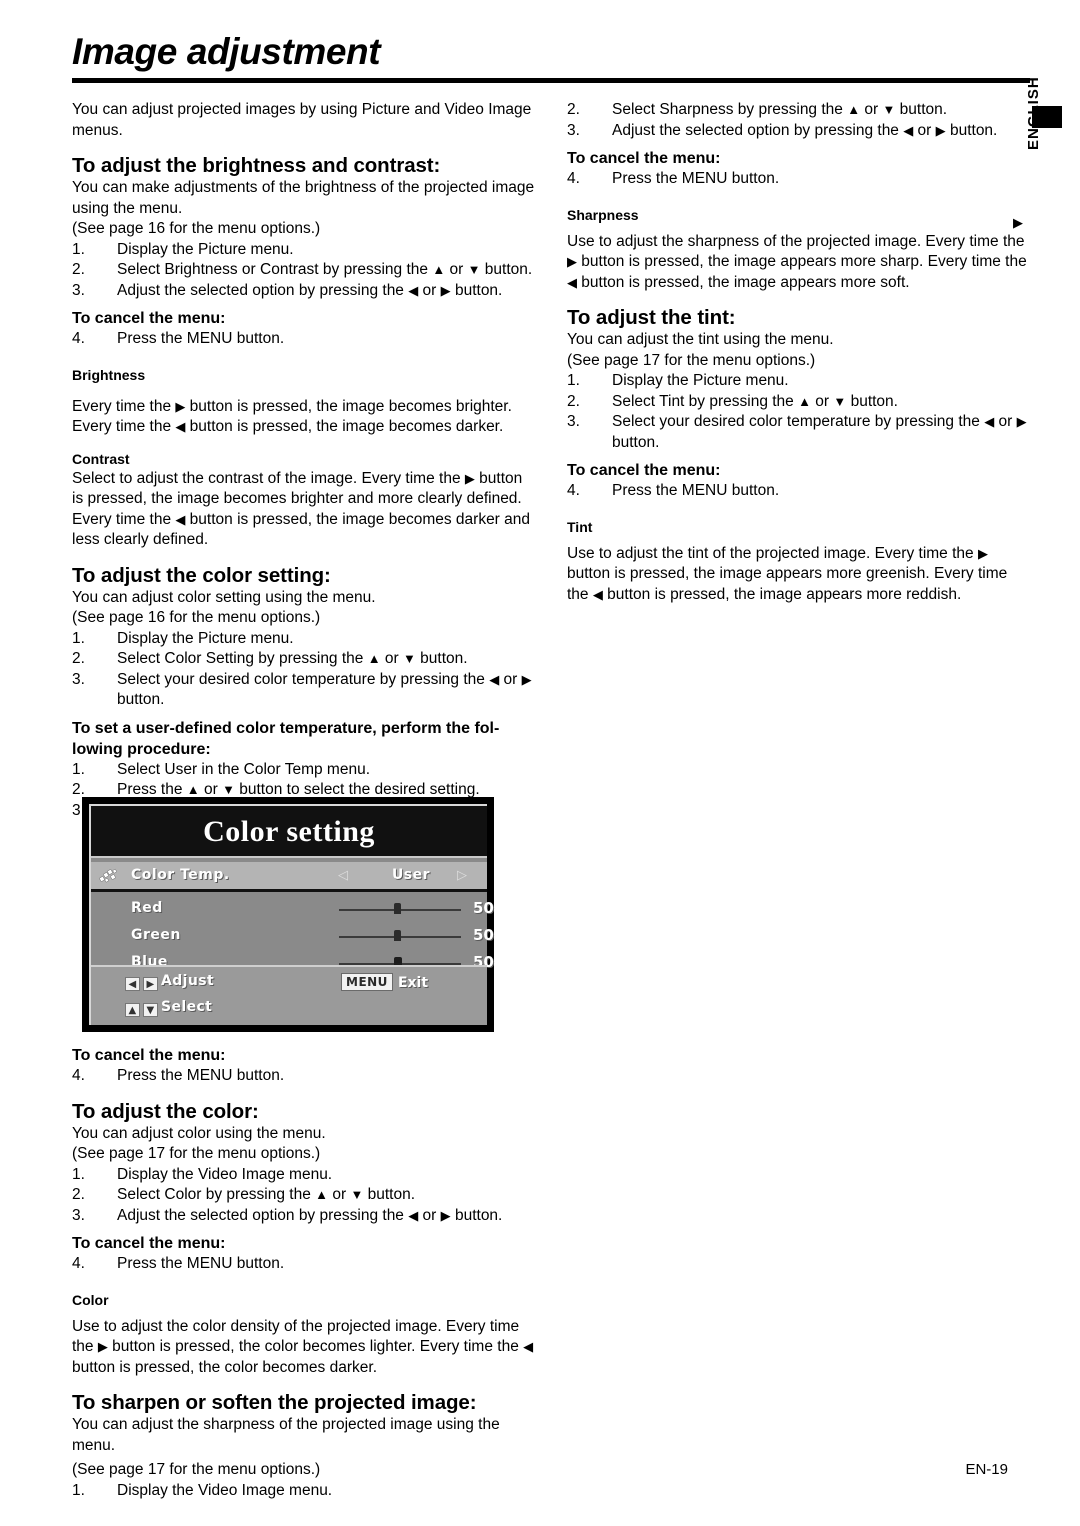  Describe the element at coordinates (109, 876) in the screenshot. I see `color-palette-icon` at that location.